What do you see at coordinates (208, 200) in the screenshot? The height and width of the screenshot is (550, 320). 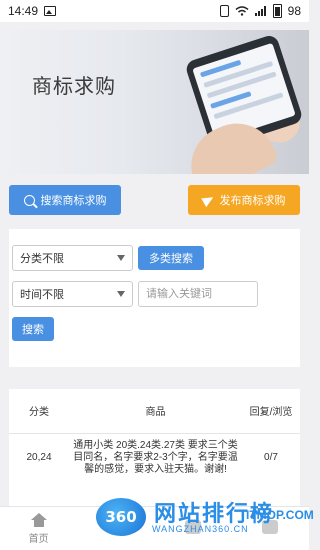 I see `send-icon` at bounding box center [208, 200].